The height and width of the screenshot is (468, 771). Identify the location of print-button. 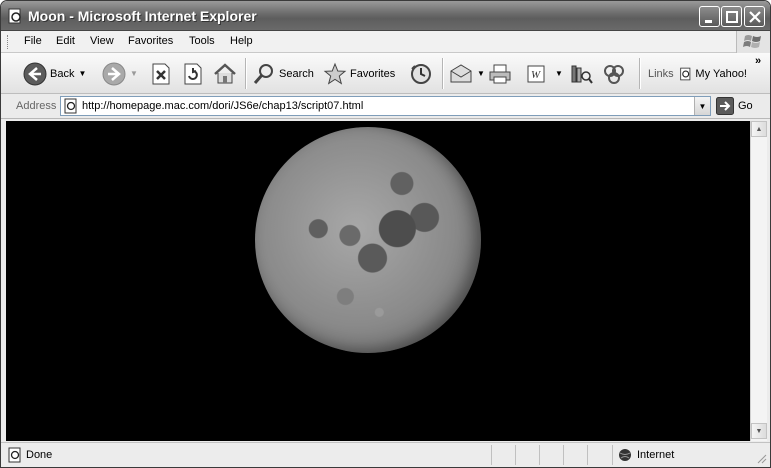
(500, 73).